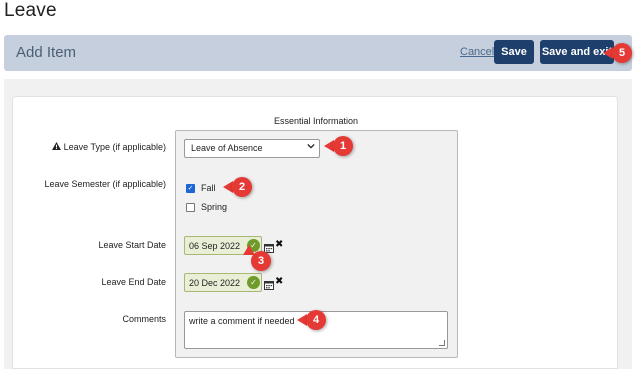 This screenshot has height=369, width=636. What do you see at coordinates (253, 282) in the screenshot?
I see `checkmark-icon: ✓` at bounding box center [253, 282].